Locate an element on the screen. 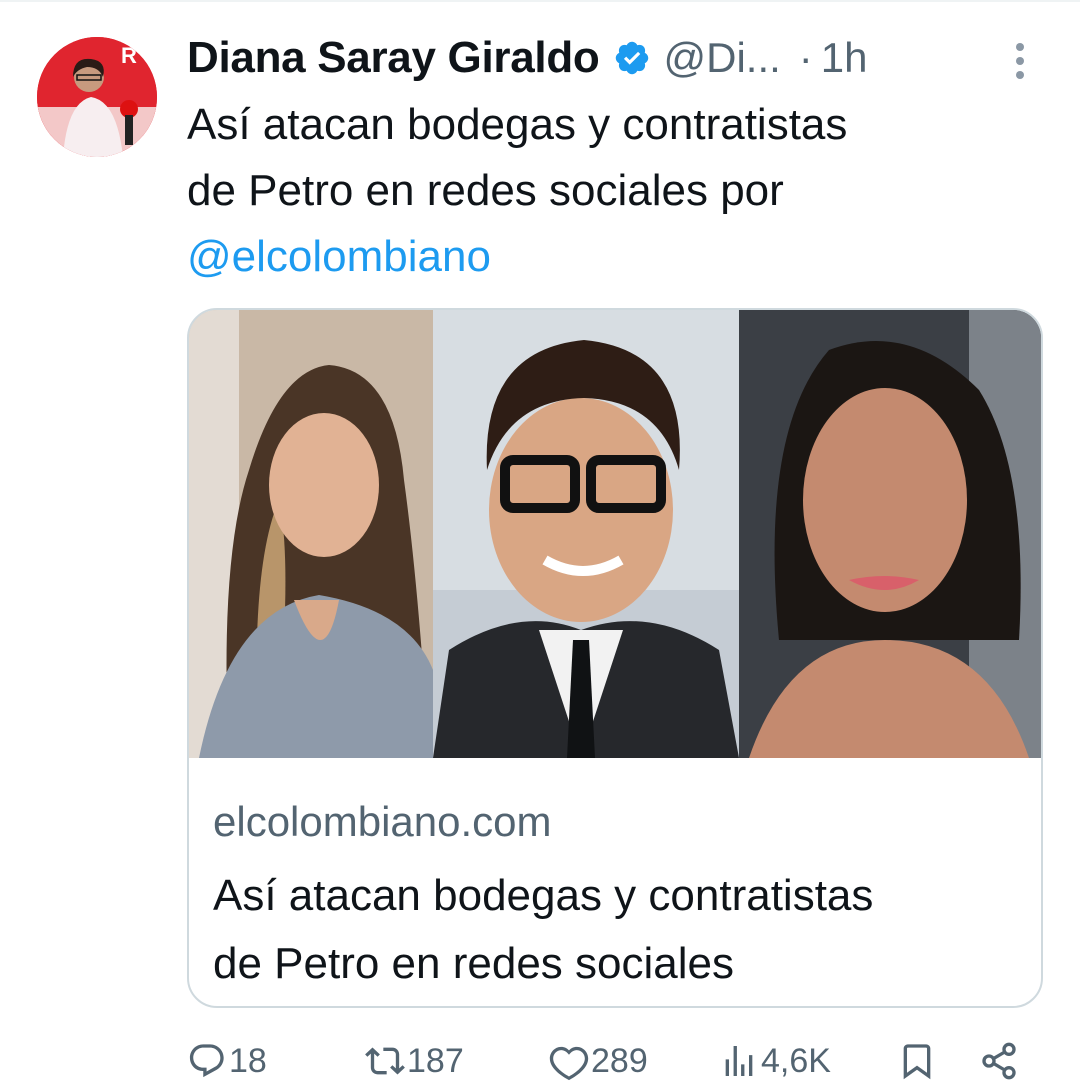  views-button: 4,6K is located at coordinates (775, 1061).